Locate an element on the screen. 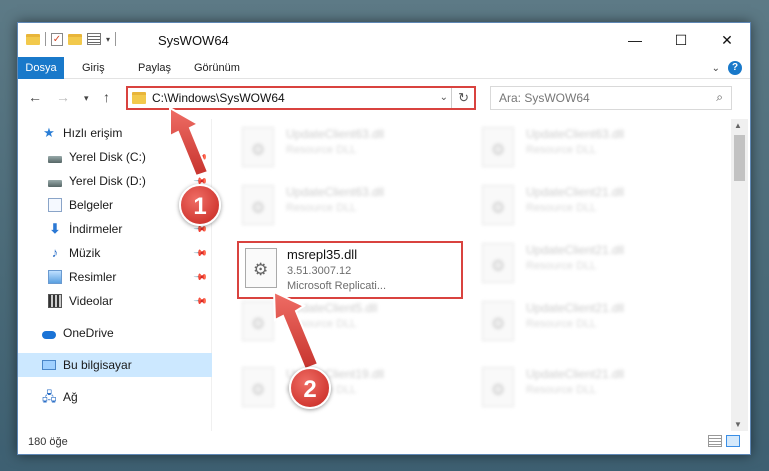 This screenshot has width=769, height=471. new-folder-icon is located at coordinates (75, 39).